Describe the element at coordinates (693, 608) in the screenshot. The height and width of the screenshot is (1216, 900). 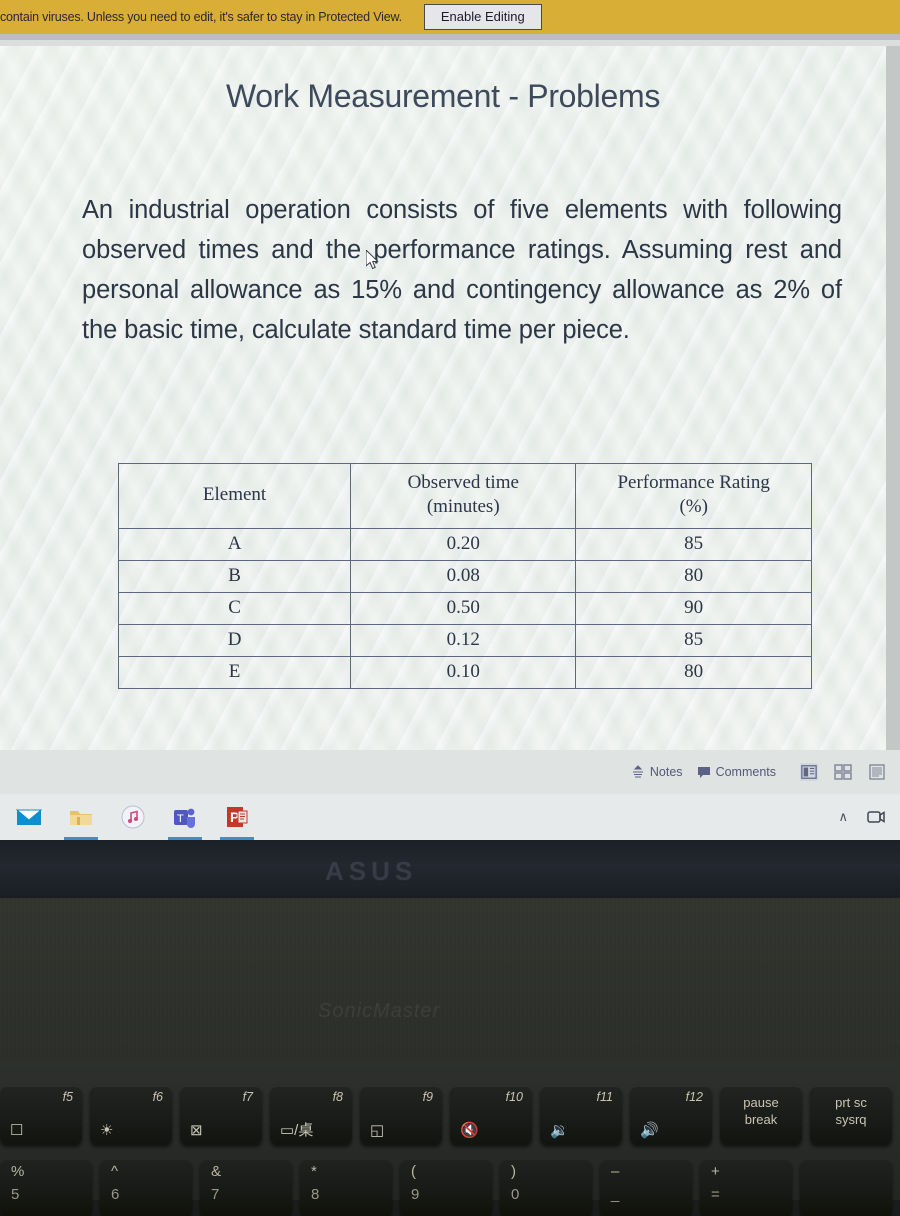
I see `cell-performance-rating: 90` at that location.